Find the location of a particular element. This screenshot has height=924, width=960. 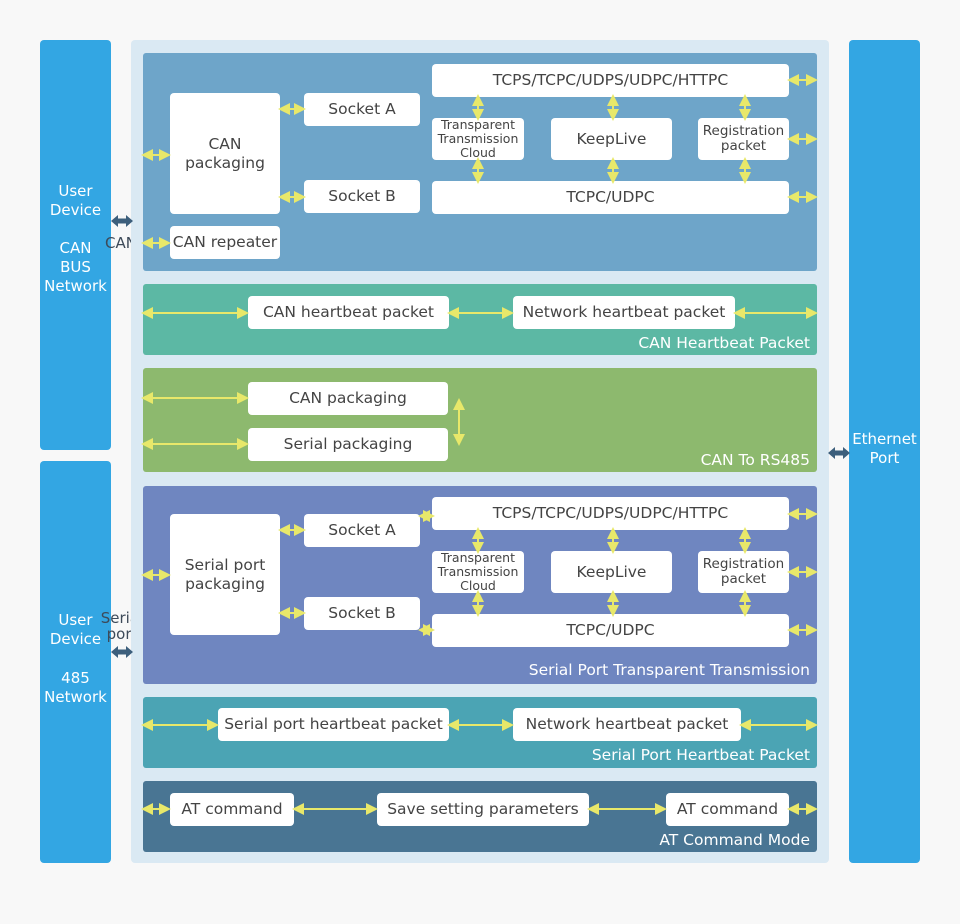

can-tcpc-udpc-box: TCPC/UDPC is located at coordinates (610, 197).